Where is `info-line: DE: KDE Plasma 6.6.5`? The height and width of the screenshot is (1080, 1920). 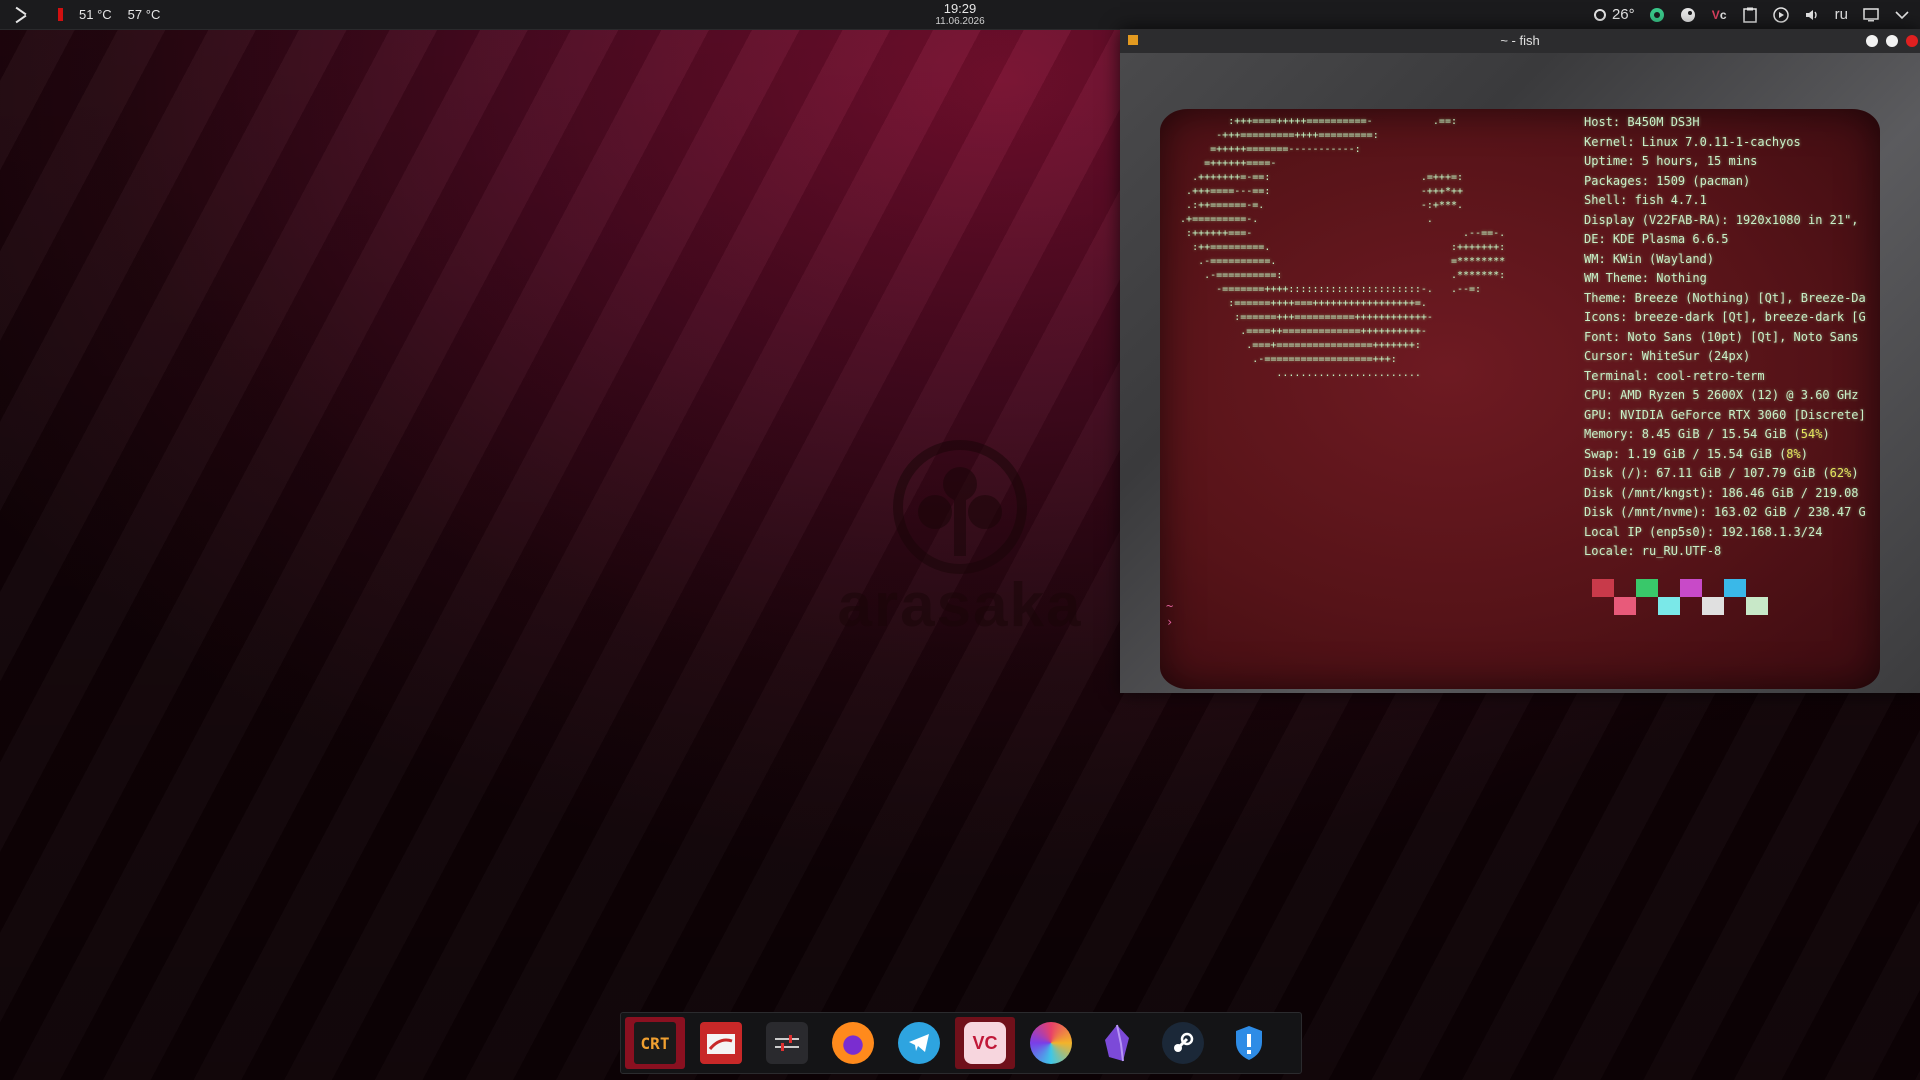 info-line: DE: KDE Plasma 6.6.5 is located at coordinates (1656, 239).